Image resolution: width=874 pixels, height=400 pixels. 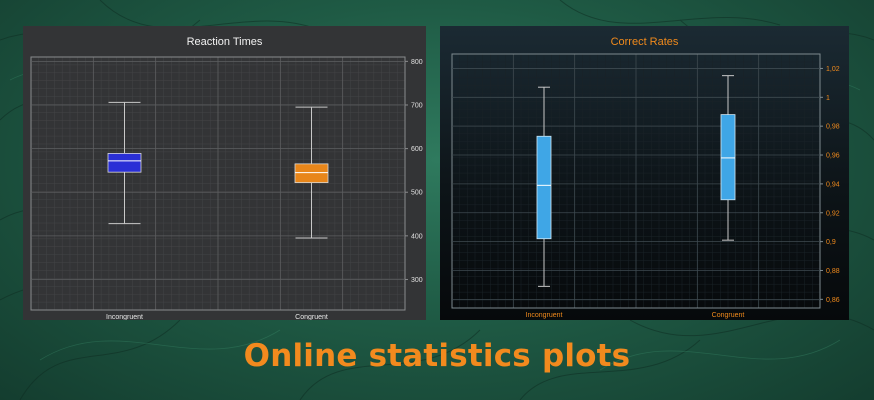 What do you see at coordinates (644, 42) in the screenshot?
I see `chart-title: Correct Rates` at bounding box center [644, 42].